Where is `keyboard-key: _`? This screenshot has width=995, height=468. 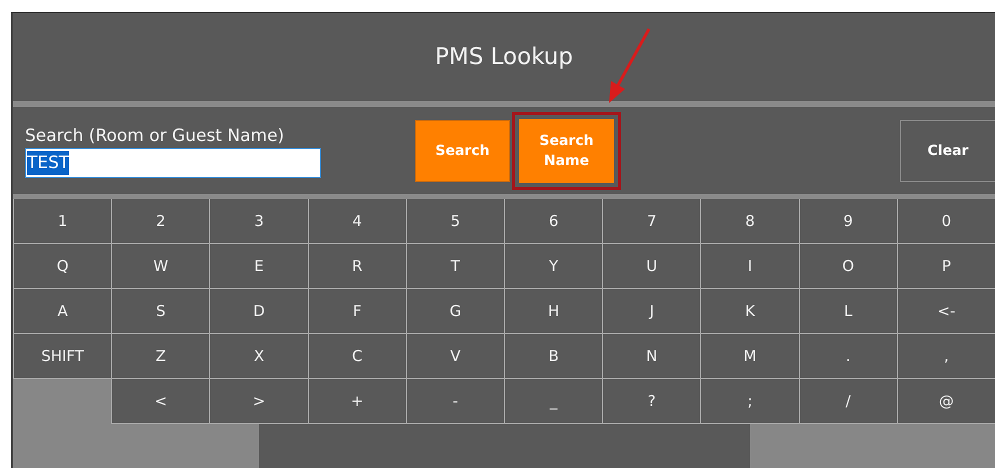 keyboard-key: _ is located at coordinates (553, 401).